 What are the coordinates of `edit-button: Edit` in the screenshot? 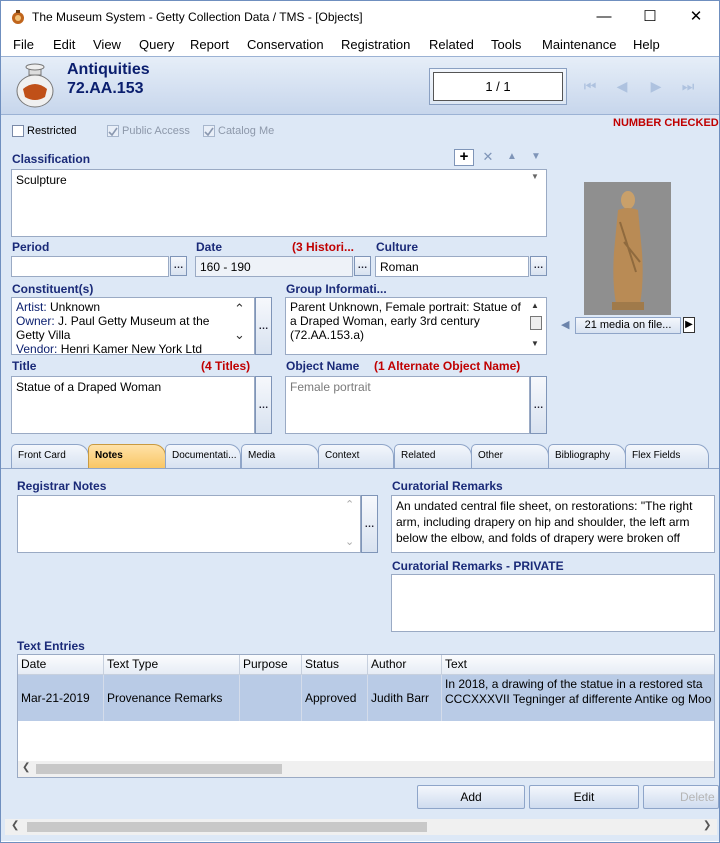 It's located at (584, 797).